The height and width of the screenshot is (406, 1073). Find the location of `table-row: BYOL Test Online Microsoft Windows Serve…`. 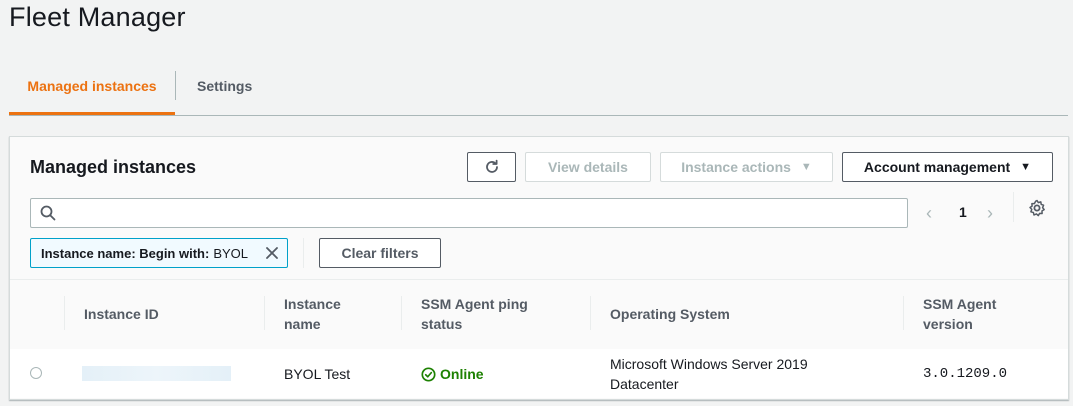

table-row: BYOL Test Online Microsoft Windows Serve… is located at coordinates (539, 373).